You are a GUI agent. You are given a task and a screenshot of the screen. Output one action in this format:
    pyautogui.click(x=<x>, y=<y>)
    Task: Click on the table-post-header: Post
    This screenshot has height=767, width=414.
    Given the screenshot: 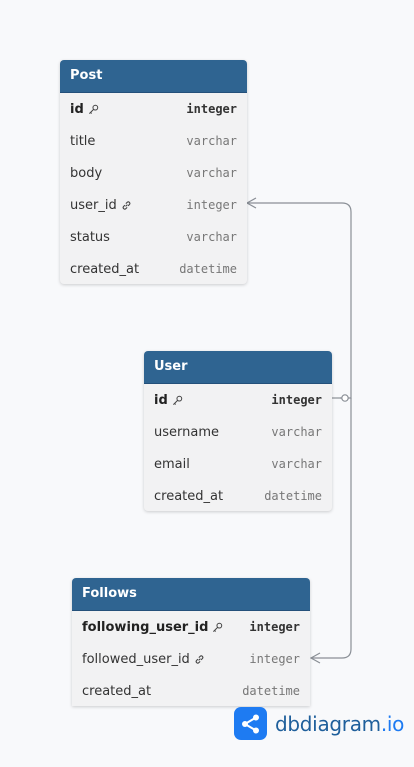 What is the action you would take?
    pyautogui.click(x=153, y=76)
    